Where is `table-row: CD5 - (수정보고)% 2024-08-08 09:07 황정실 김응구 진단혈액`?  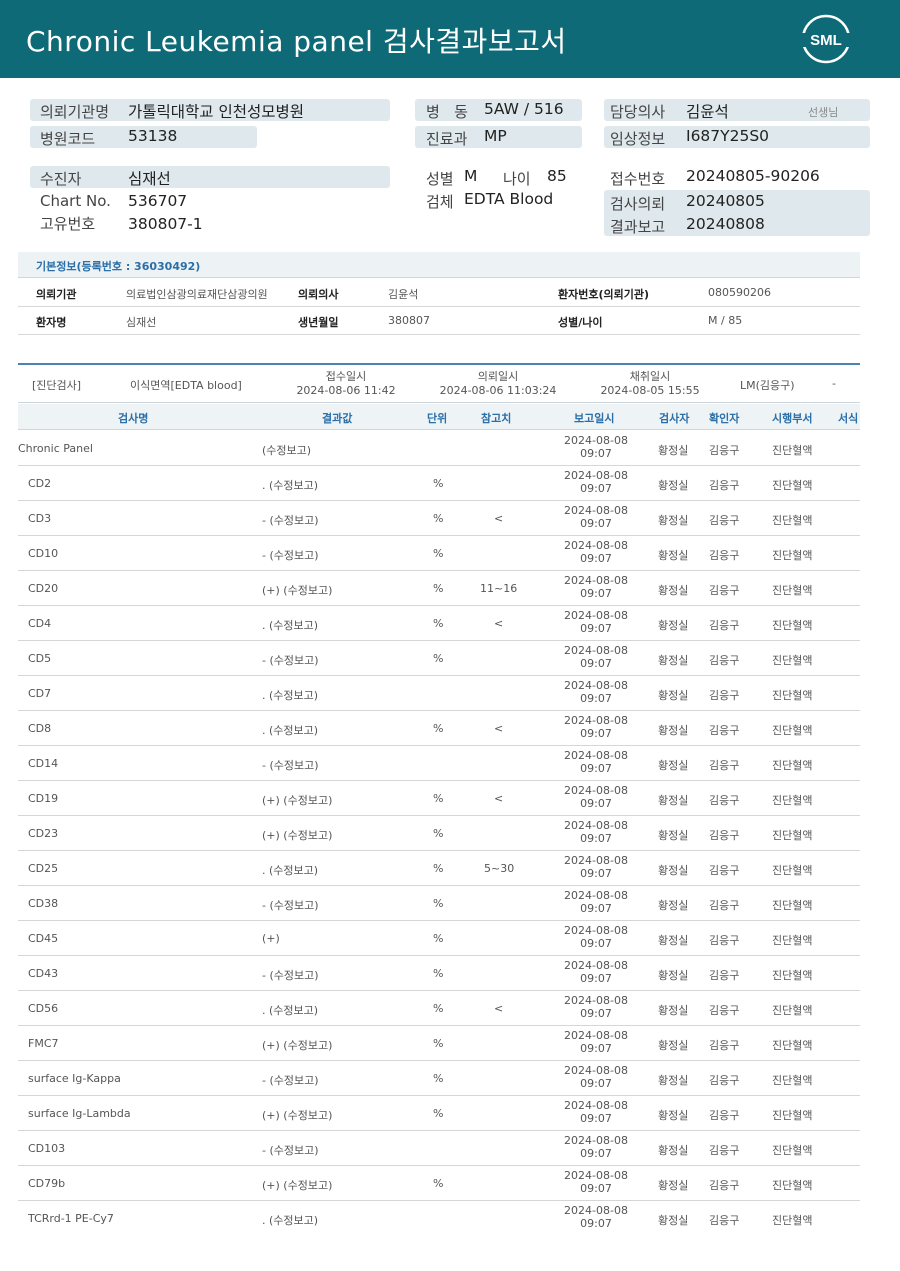 table-row: CD5 - (수정보고)% 2024-08-08 09:07 황정실 김응구 진단혈액 is located at coordinates (439, 658).